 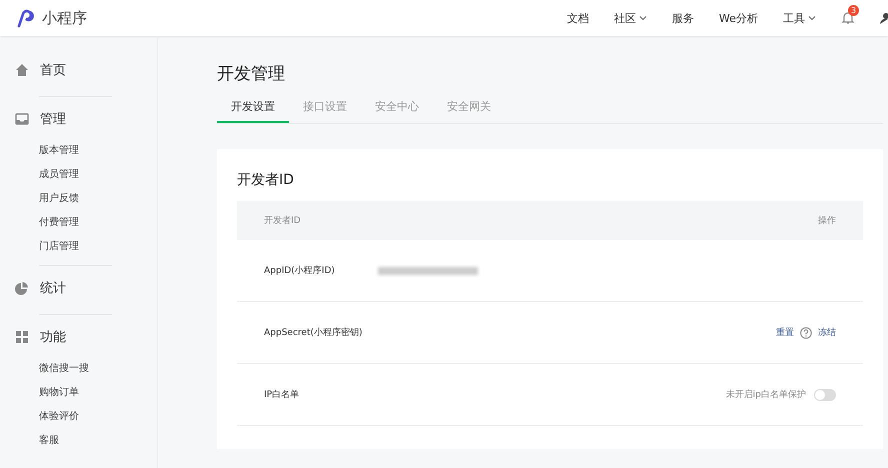 What do you see at coordinates (78, 175) in the screenshot?
I see `sidebar-subitem: 成员管理` at bounding box center [78, 175].